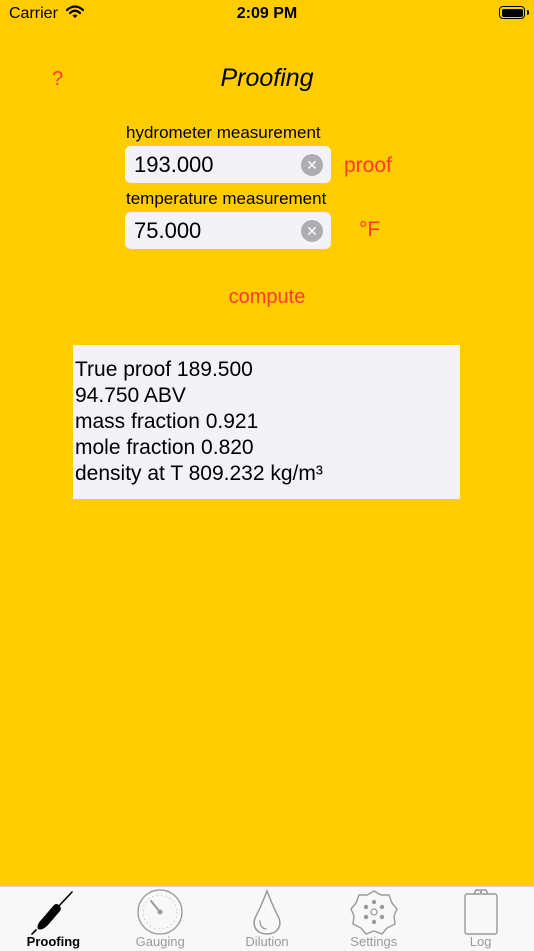 The width and height of the screenshot is (534, 951). Describe the element at coordinates (373, 912) in the screenshot. I see `settings-icon` at that location.